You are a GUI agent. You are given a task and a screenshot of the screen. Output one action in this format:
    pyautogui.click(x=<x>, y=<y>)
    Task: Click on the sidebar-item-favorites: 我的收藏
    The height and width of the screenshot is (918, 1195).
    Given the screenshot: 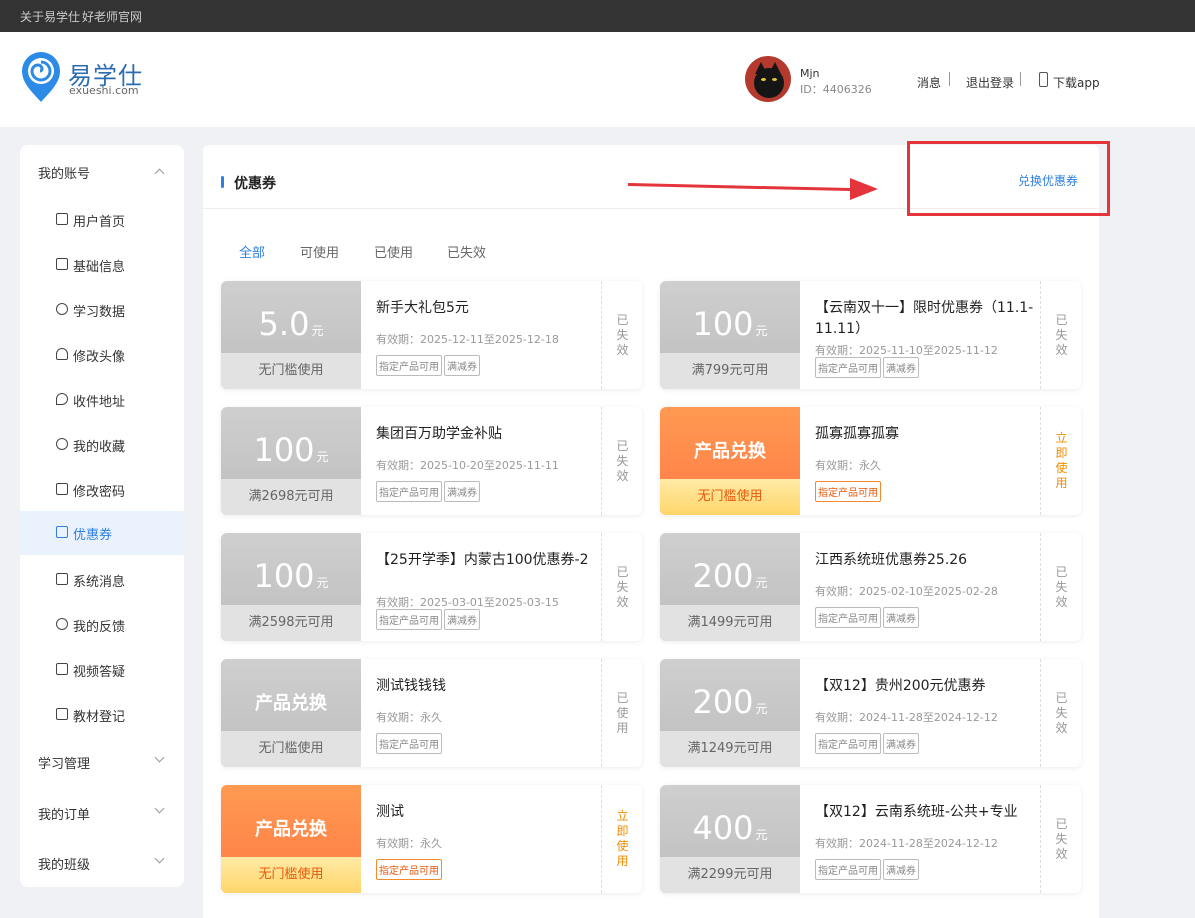 What is the action you would take?
    pyautogui.click(x=102, y=445)
    